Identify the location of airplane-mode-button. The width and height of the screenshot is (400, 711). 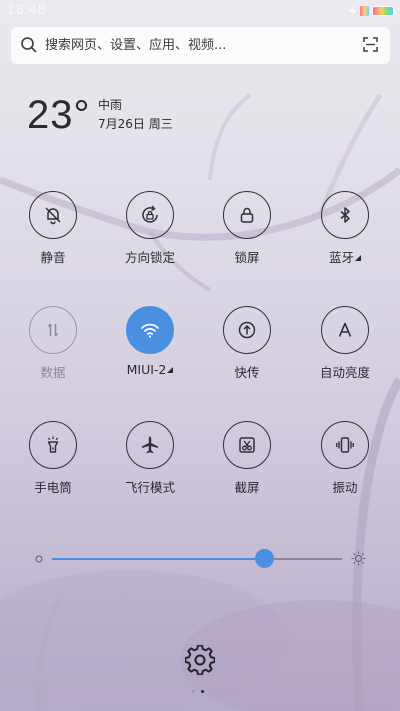
(150, 445).